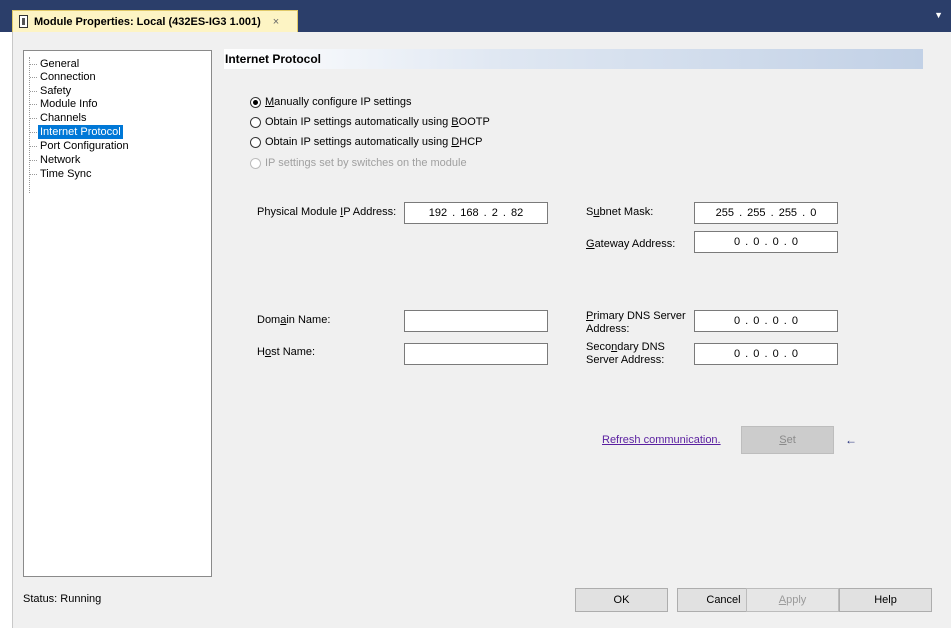 The height and width of the screenshot is (628, 951). Describe the element at coordinates (51, 91) in the screenshot. I see `tree-item-safety: Safety` at that location.